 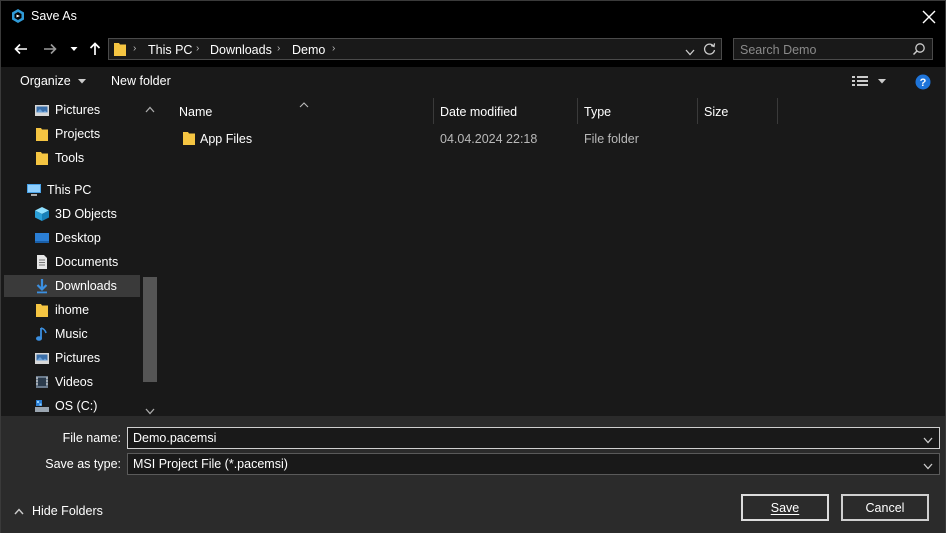 What do you see at coordinates (83, 464) in the screenshot?
I see `save-as-type-label: Save as type:` at bounding box center [83, 464].